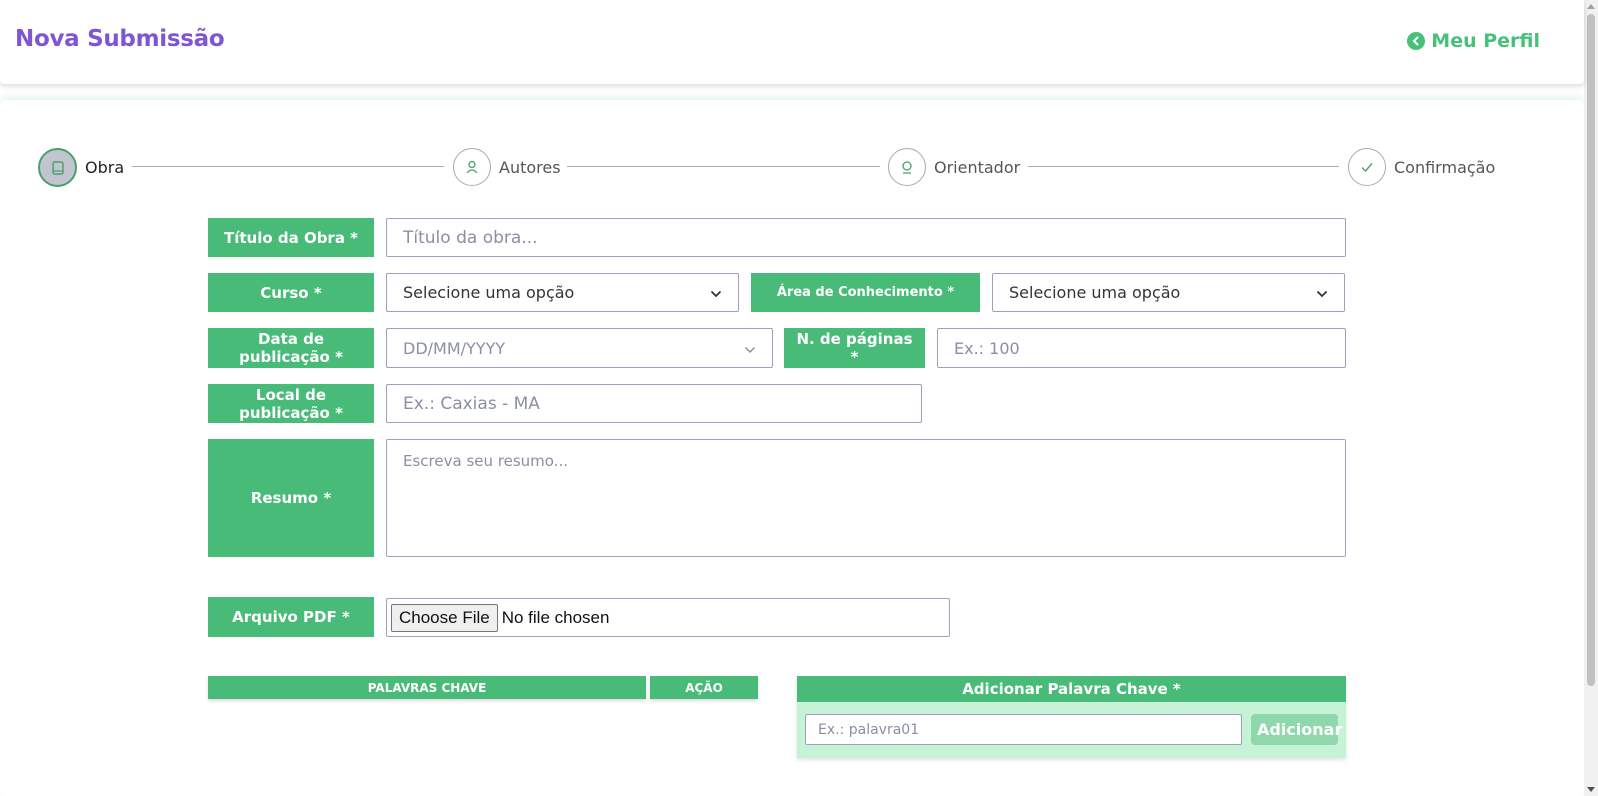 Image resolution: width=1598 pixels, height=796 pixels. I want to click on vertical-scrollbar, so click(1591, 398).